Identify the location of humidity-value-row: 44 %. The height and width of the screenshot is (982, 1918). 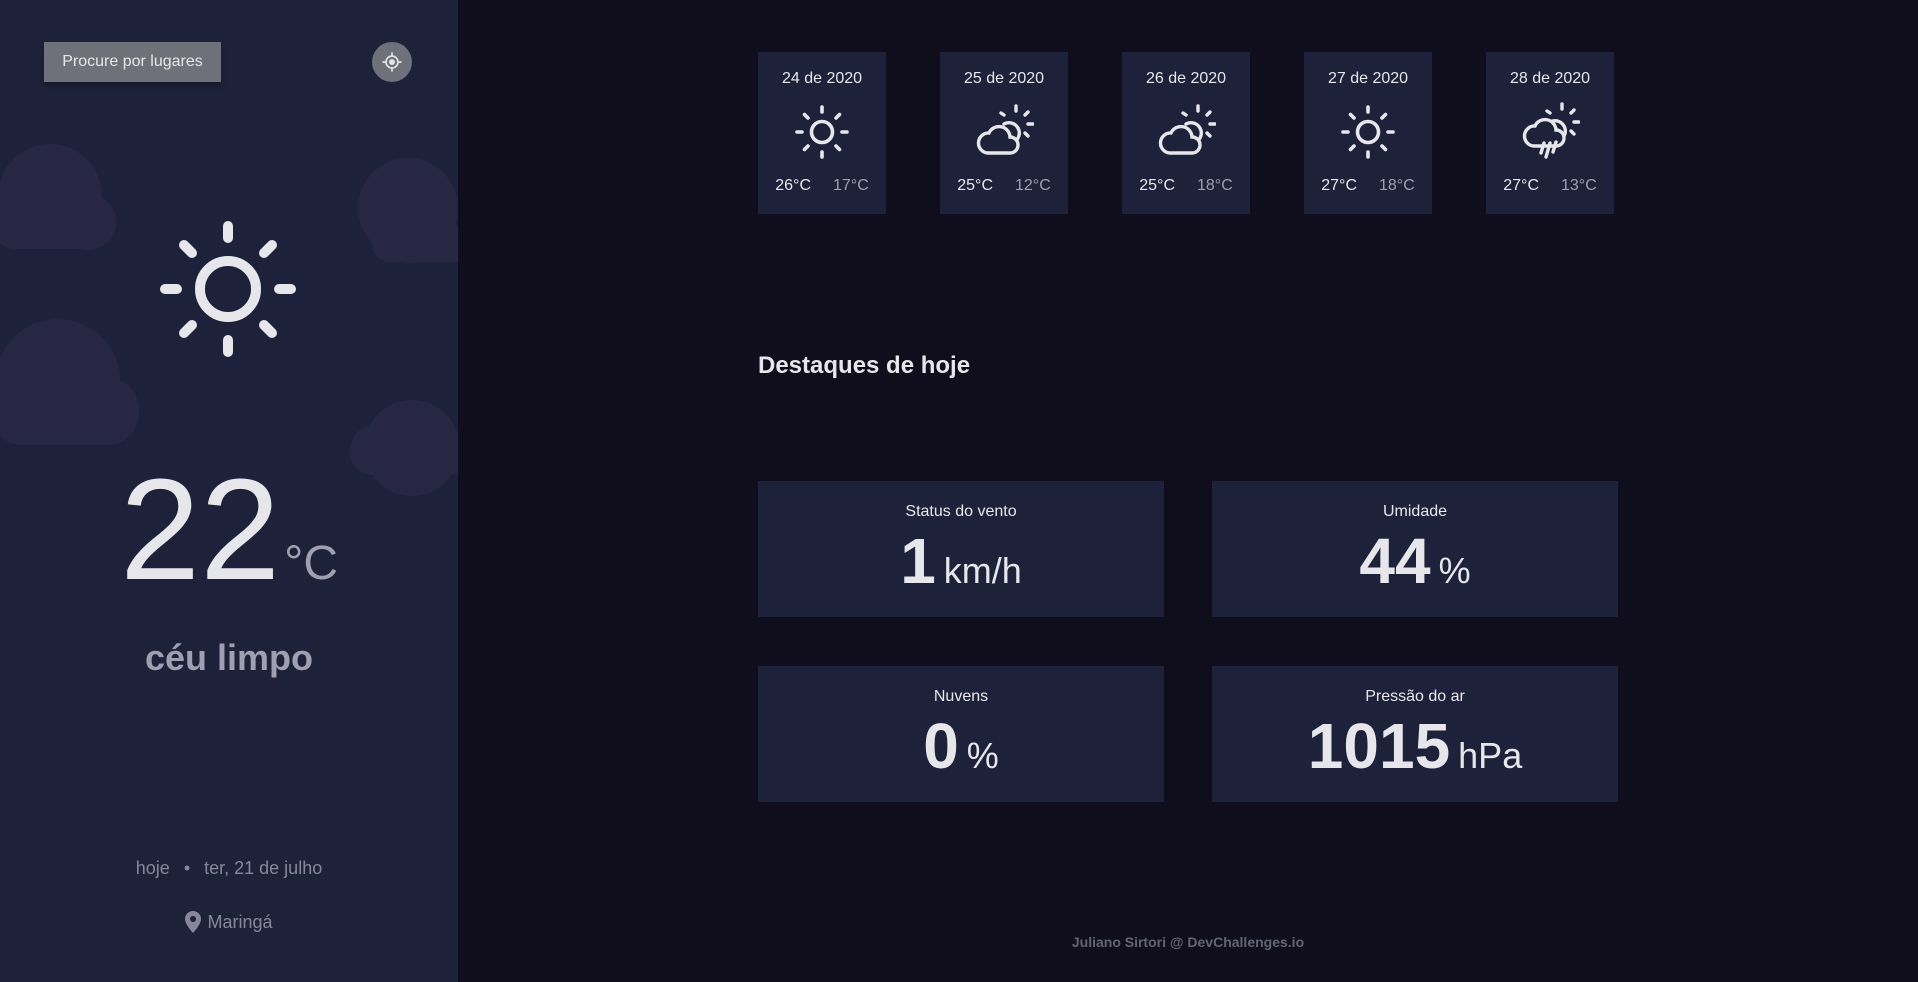
(1415, 561).